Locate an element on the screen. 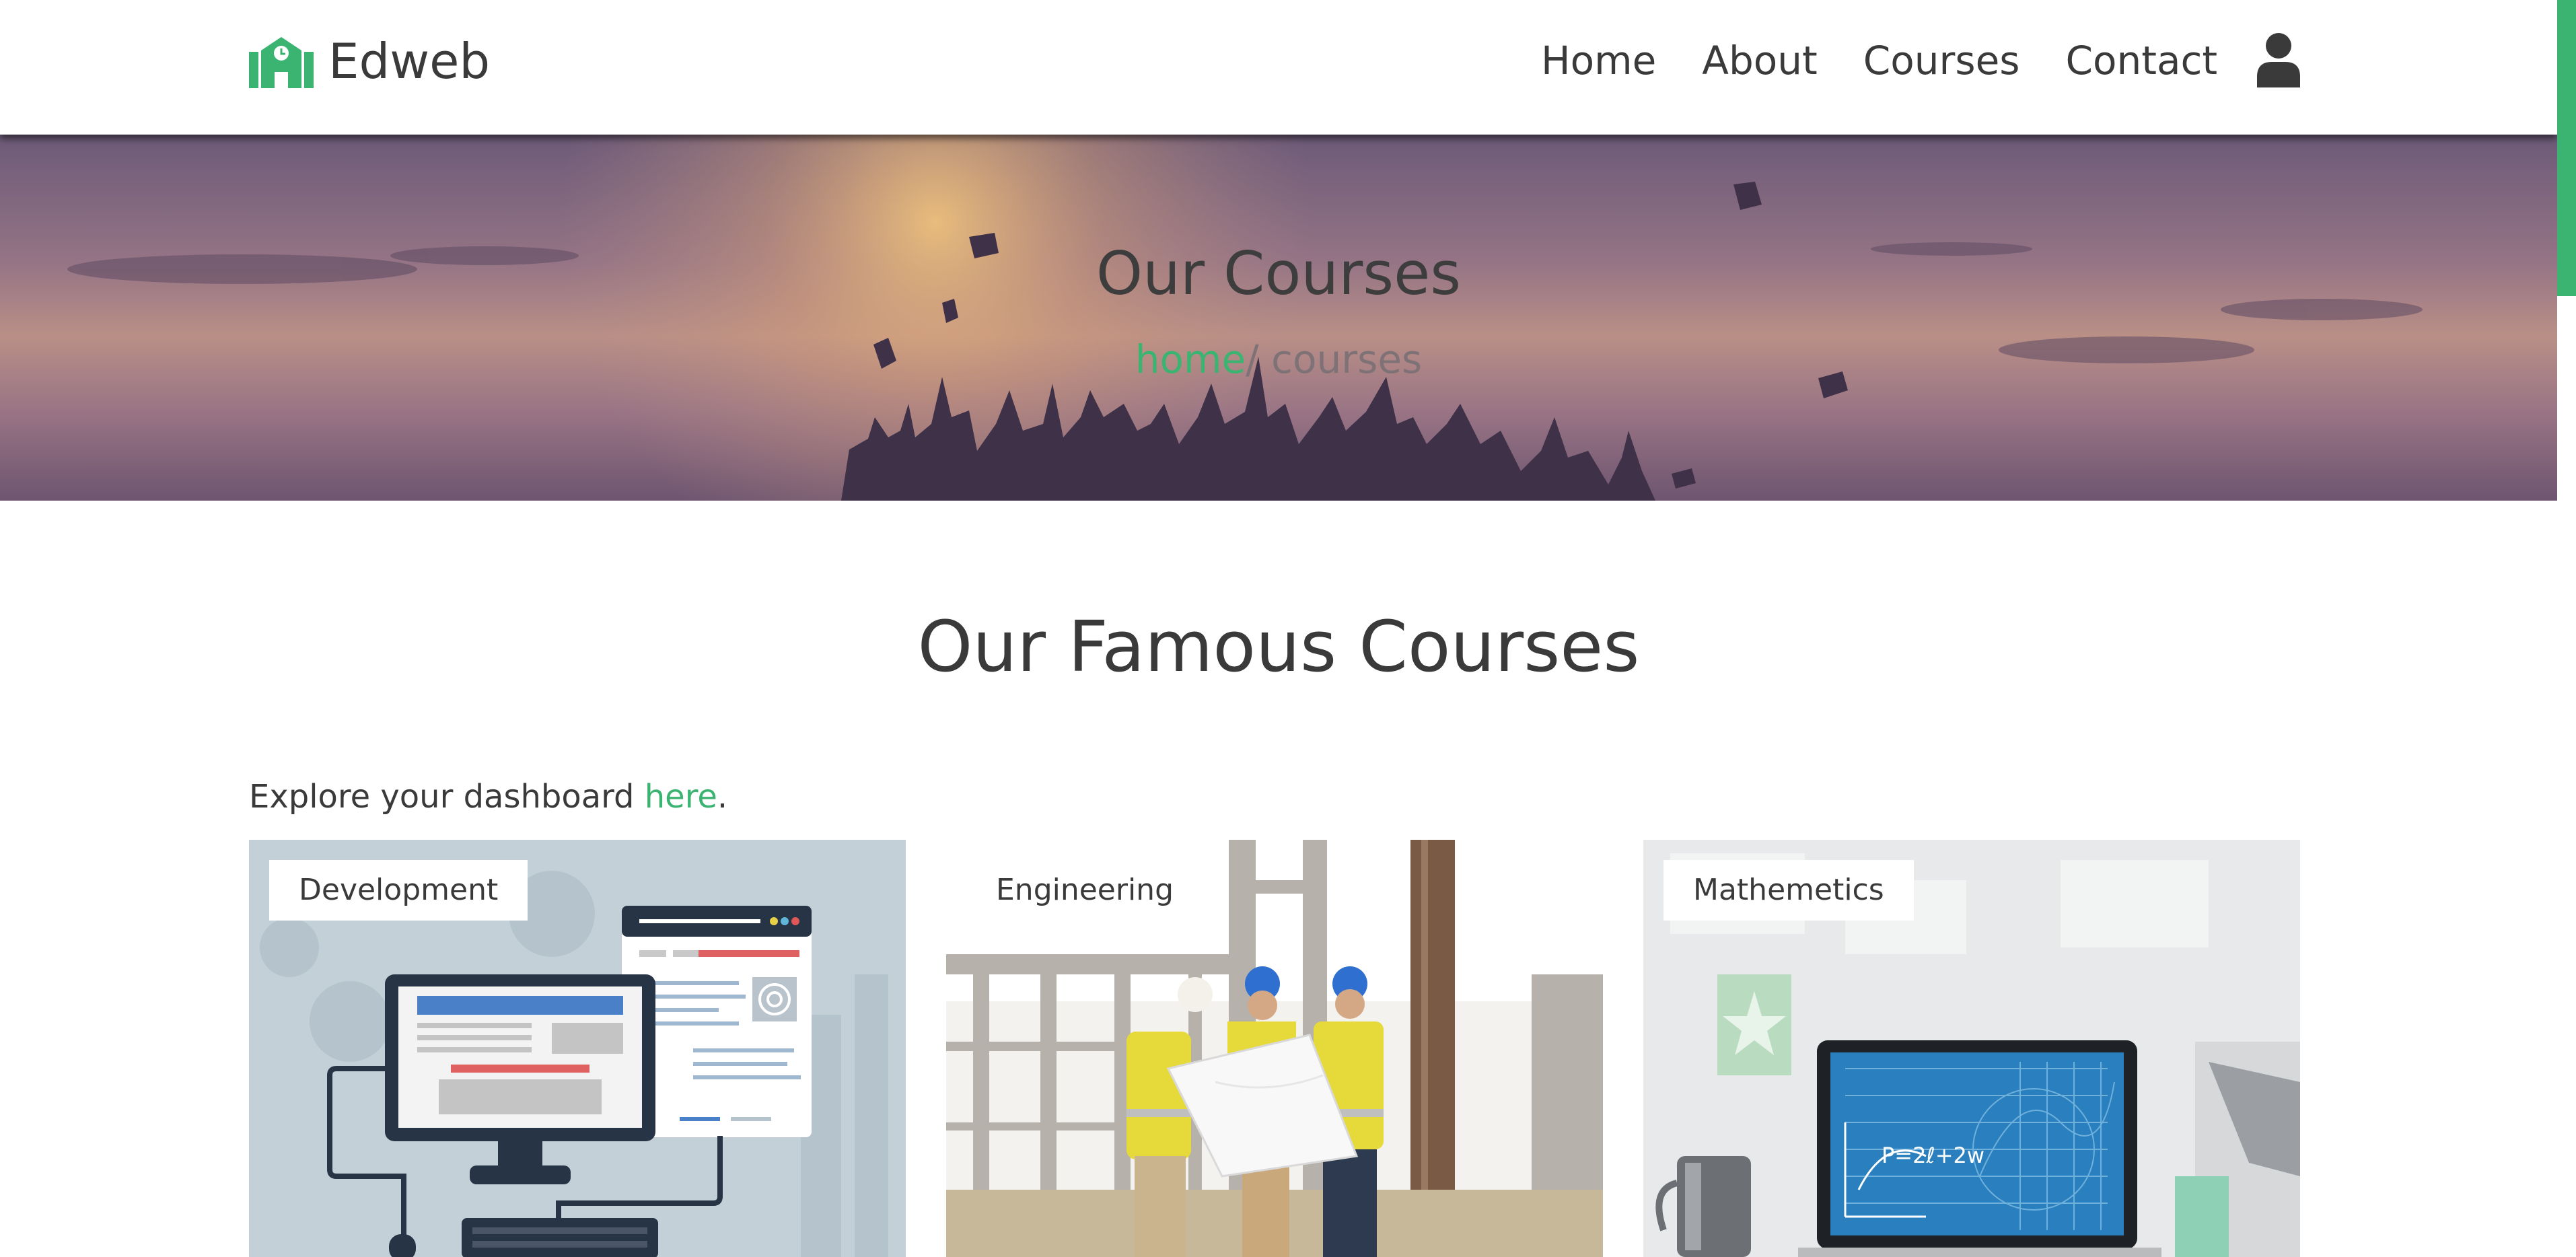  breadcrumb: home/ courses is located at coordinates (1278, 359).